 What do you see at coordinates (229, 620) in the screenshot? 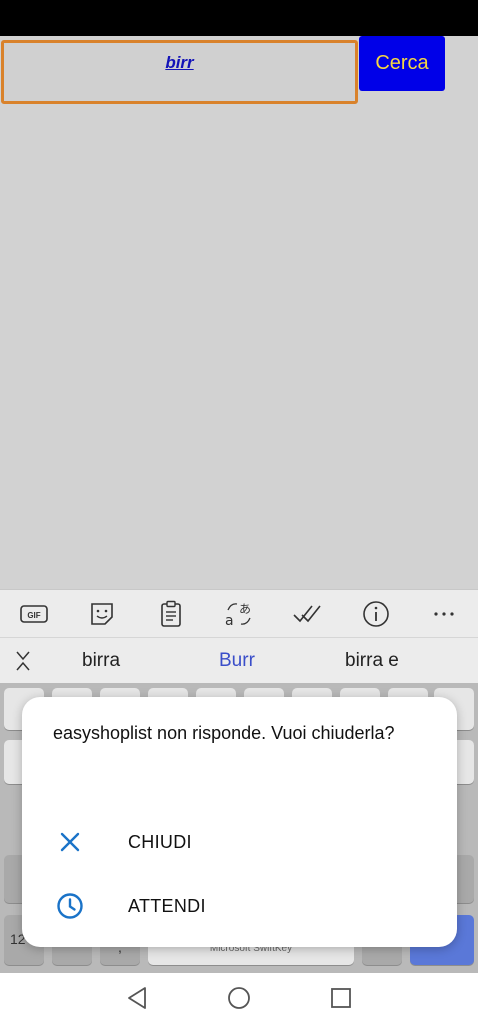
I see `svg-text: a` at bounding box center [229, 620].